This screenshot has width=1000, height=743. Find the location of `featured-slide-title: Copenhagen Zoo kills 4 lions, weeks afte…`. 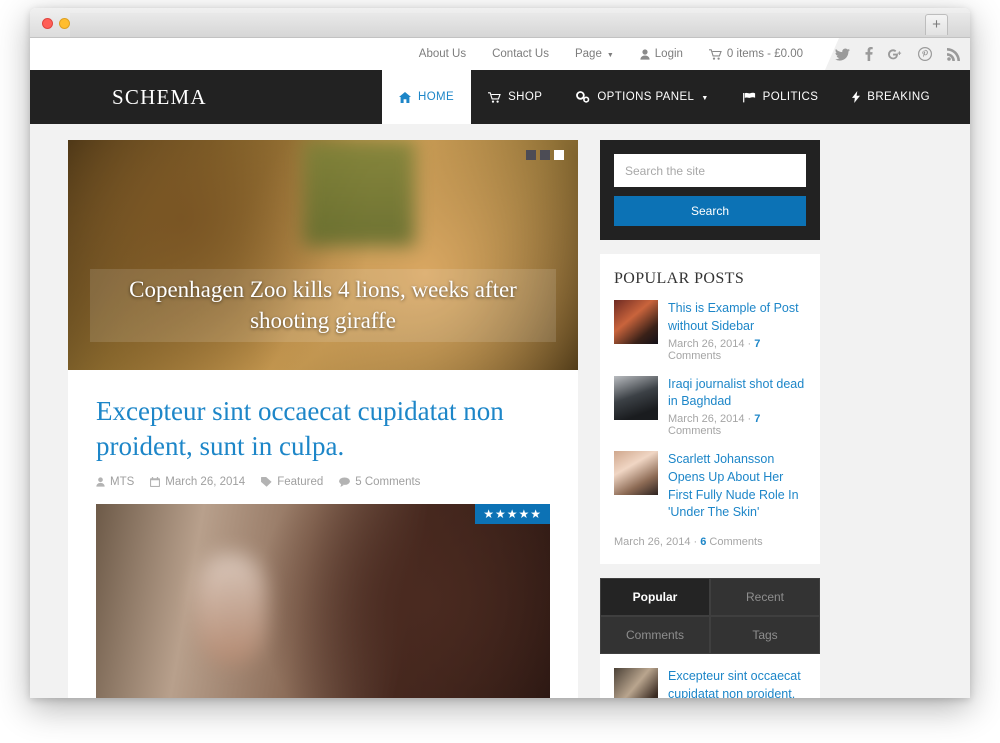

featured-slide-title: Copenhagen Zoo kills 4 lions, weeks afte… is located at coordinates (323, 305).